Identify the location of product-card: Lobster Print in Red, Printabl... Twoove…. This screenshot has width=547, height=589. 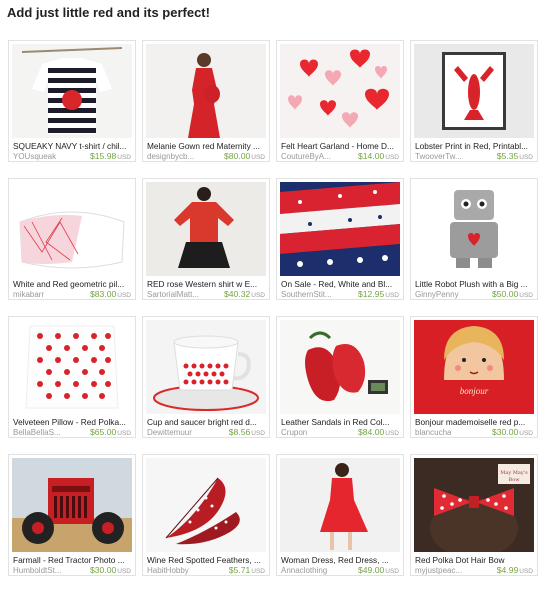
(474, 101).